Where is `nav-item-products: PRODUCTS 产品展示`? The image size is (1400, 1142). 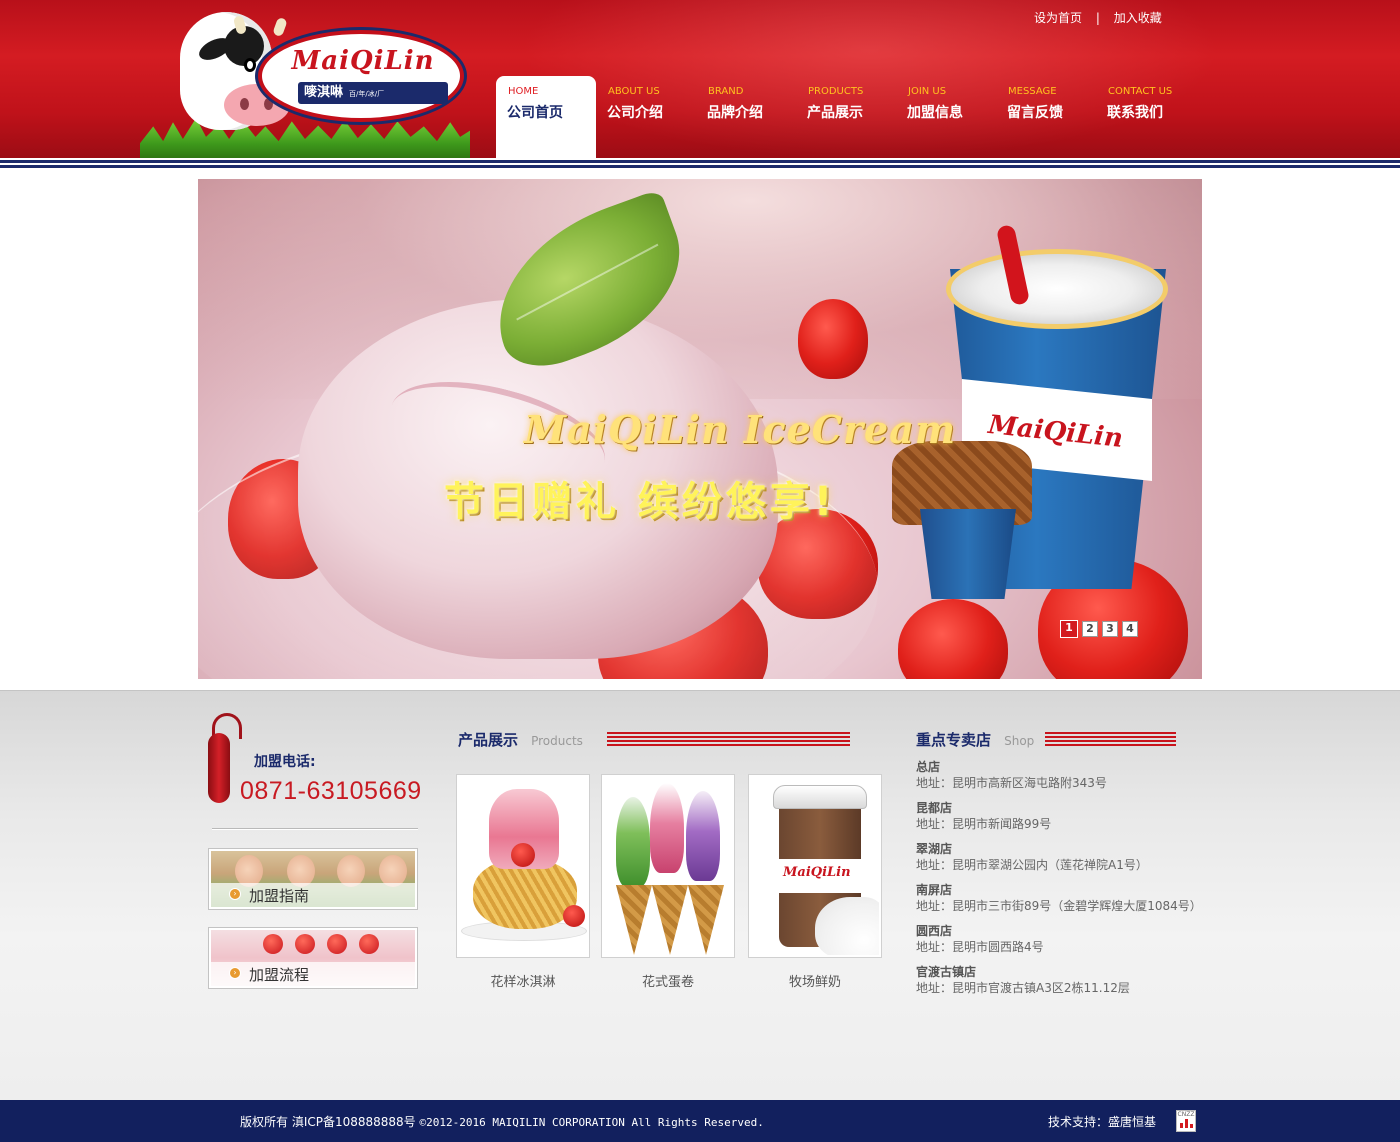 nav-item-products: PRODUCTS 产品展示 is located at coordinates (846, 118).